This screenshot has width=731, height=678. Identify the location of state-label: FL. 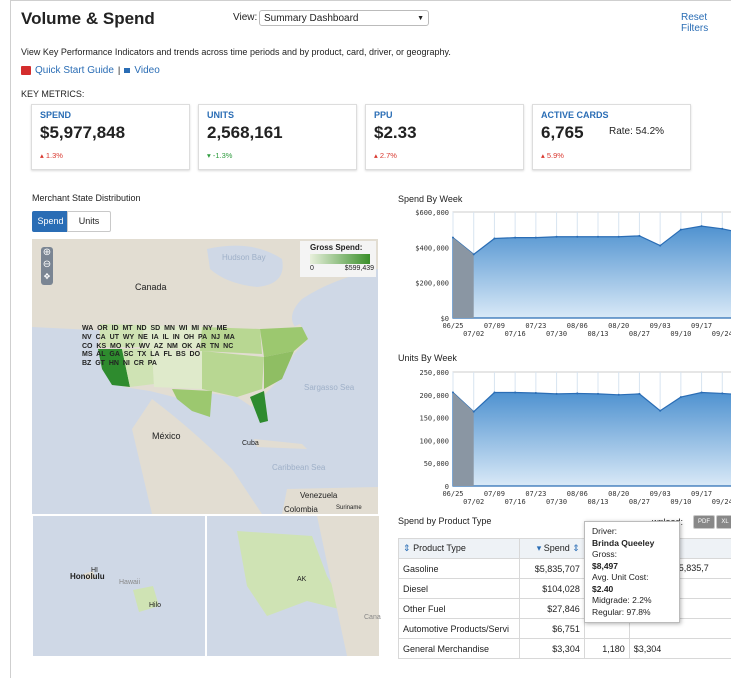
(167, 354).